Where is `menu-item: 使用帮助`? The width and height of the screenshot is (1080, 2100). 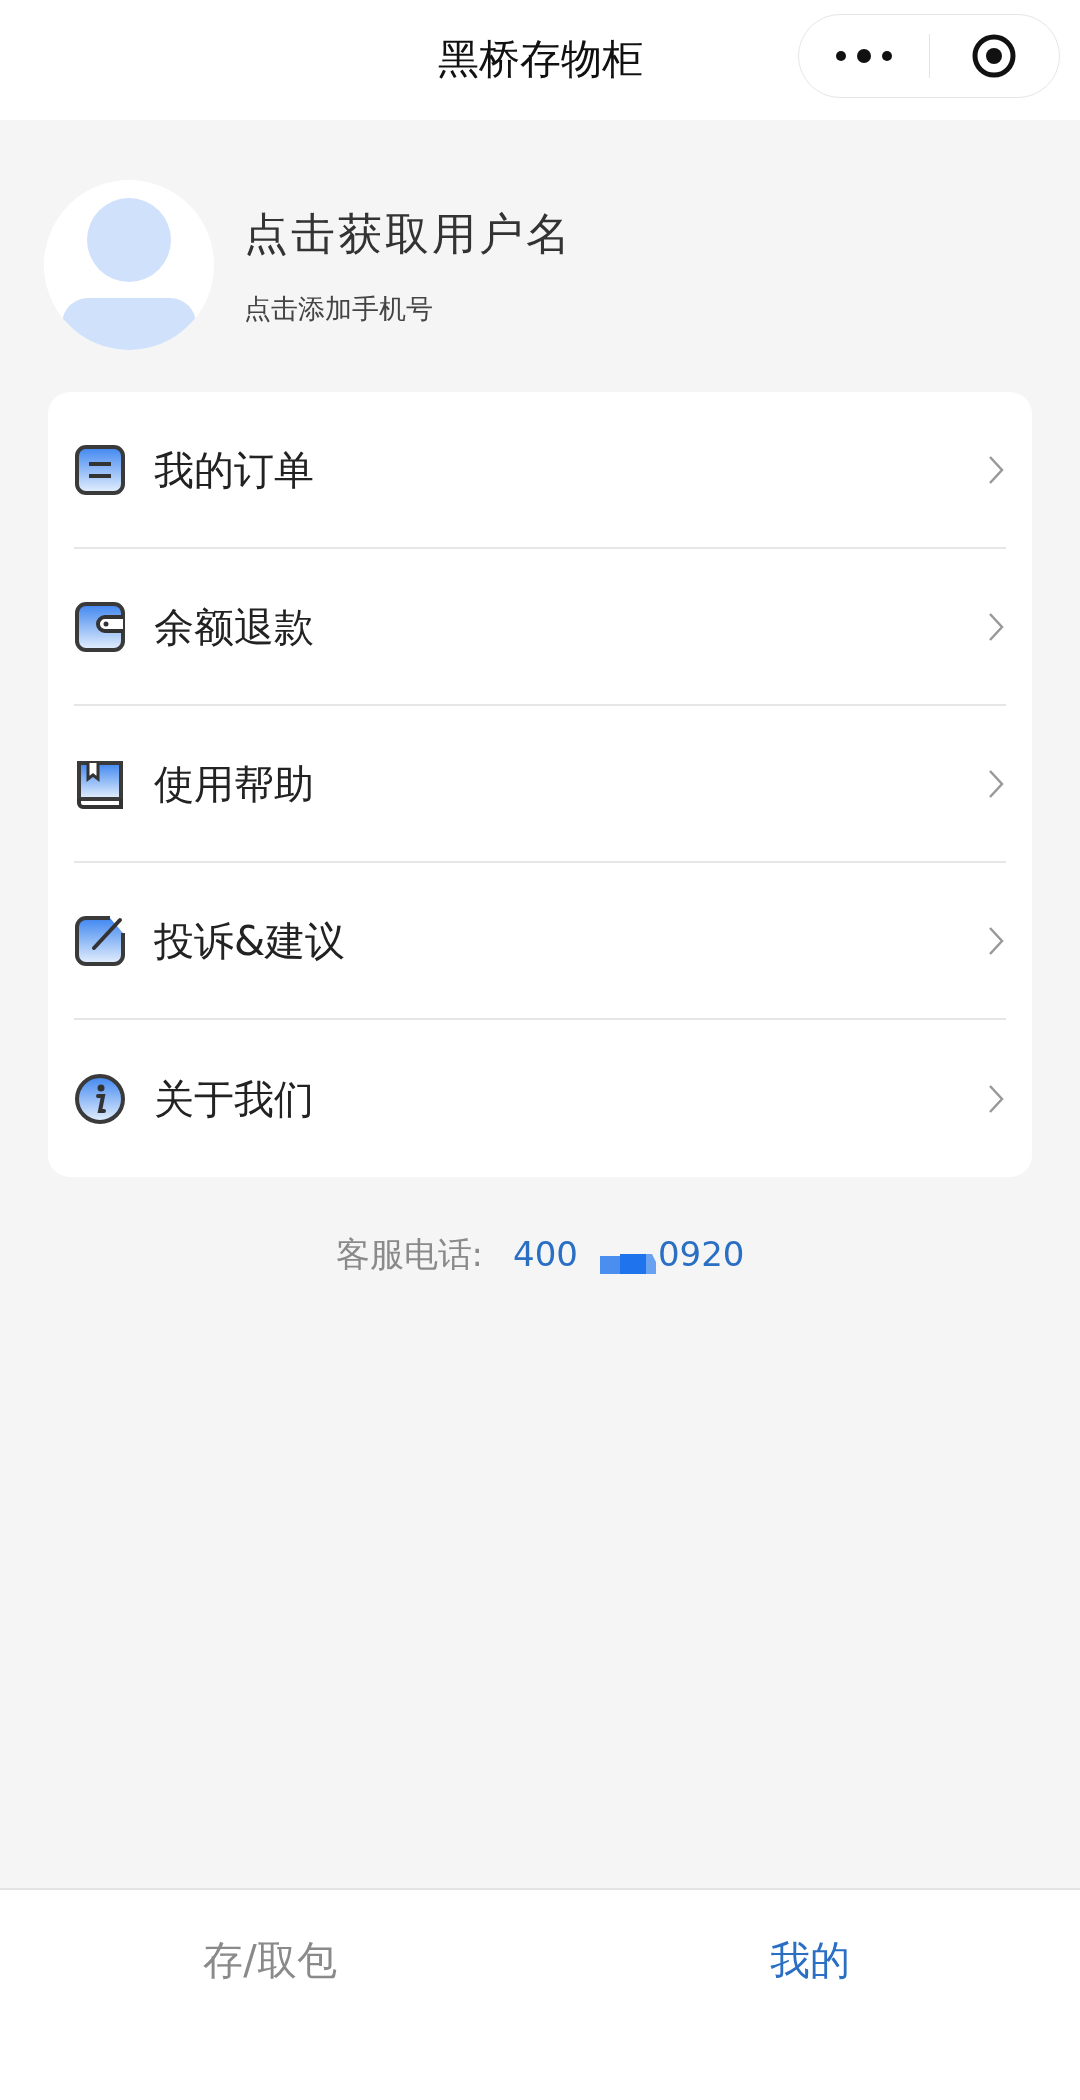
menu-item: 使用帮助 is located at coordinates (540, 784).